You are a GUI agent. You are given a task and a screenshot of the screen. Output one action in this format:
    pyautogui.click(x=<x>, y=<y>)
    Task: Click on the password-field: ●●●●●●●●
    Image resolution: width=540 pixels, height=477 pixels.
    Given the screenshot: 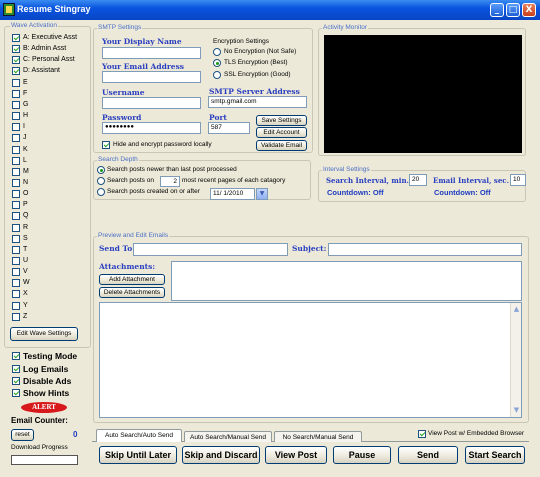 What is the action you would take?
    pyautogui.click(x=151, y=128)
    